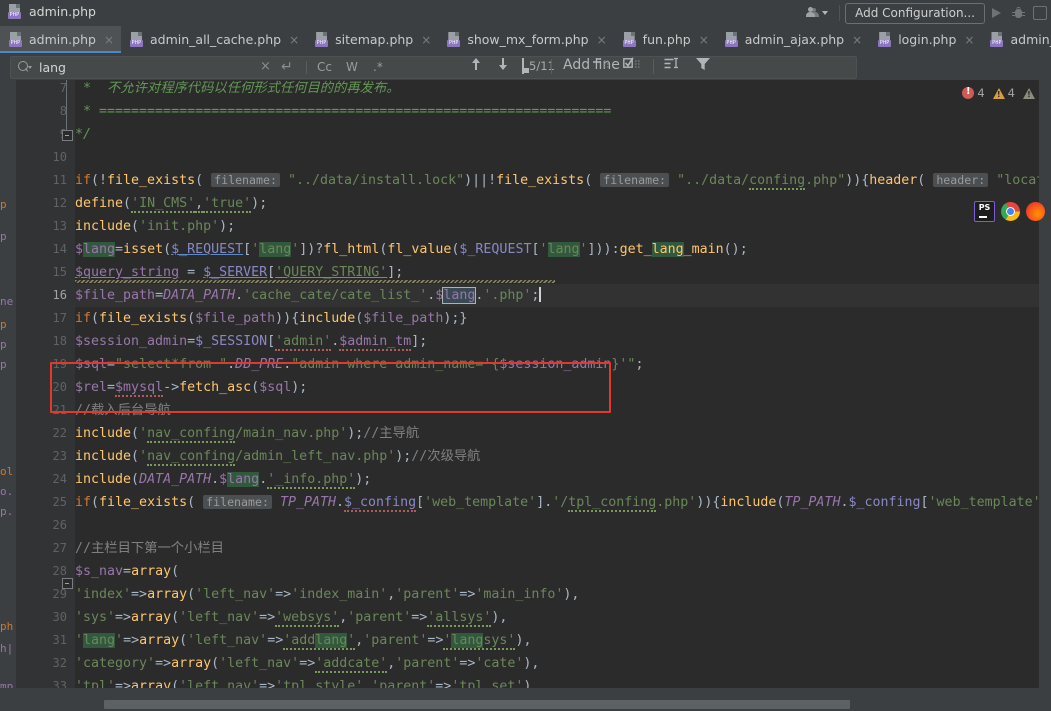  I want to click on line-number: 27, so click(59, 548).